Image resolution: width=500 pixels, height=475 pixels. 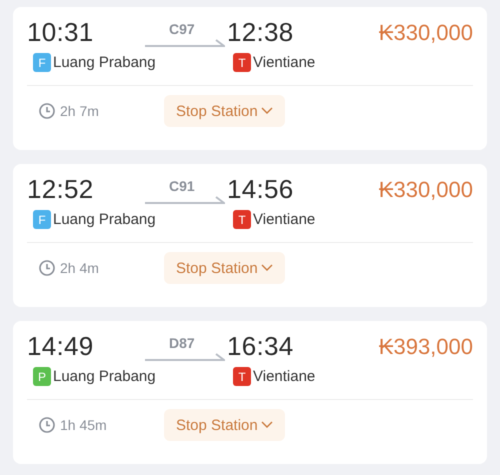 What do you see at coordinates (61, 32) in the screenshot?
I see `departure-time: 10:31` at bounding box center [61, 32].